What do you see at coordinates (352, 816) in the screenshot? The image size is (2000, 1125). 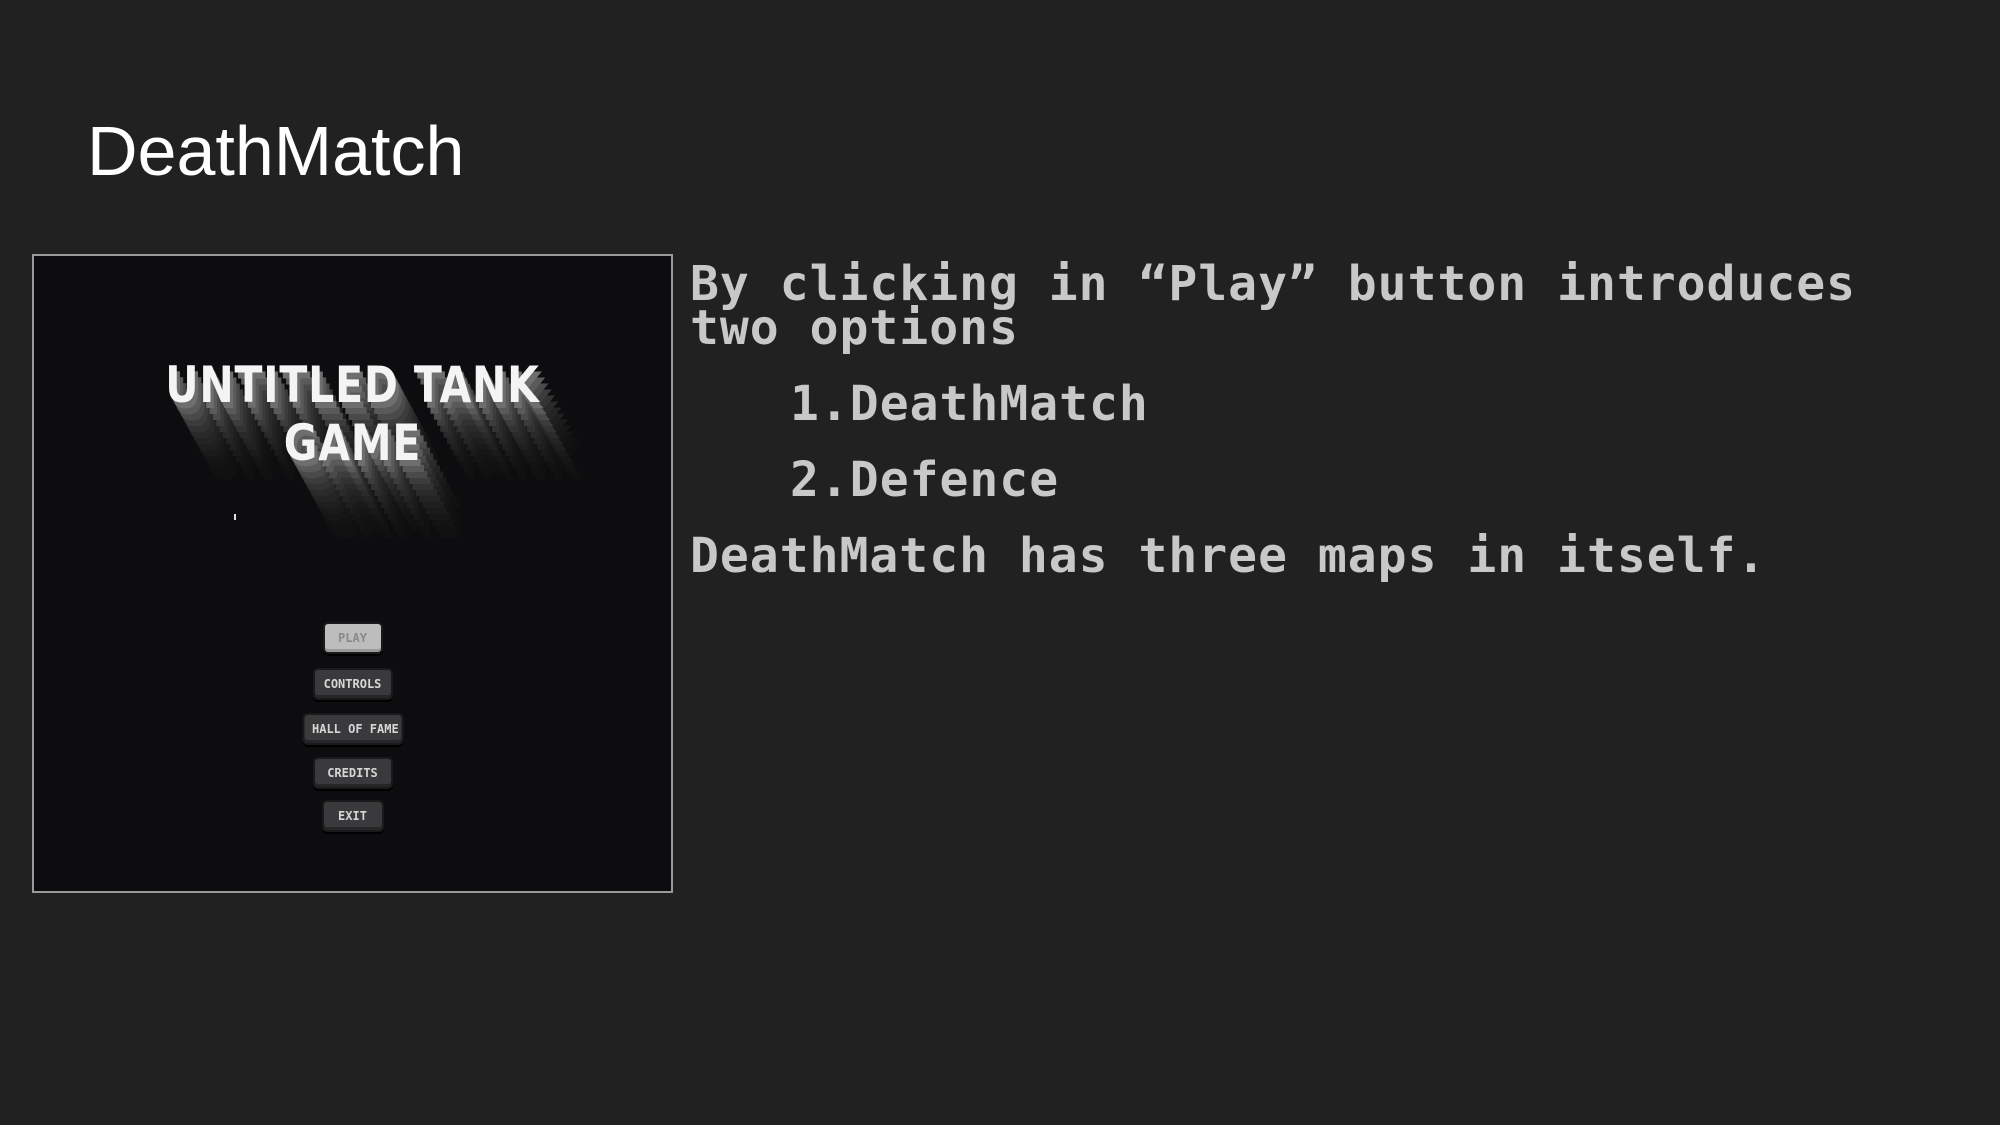 I see `exit-button: EXIT` at bounding box center [352, 816].